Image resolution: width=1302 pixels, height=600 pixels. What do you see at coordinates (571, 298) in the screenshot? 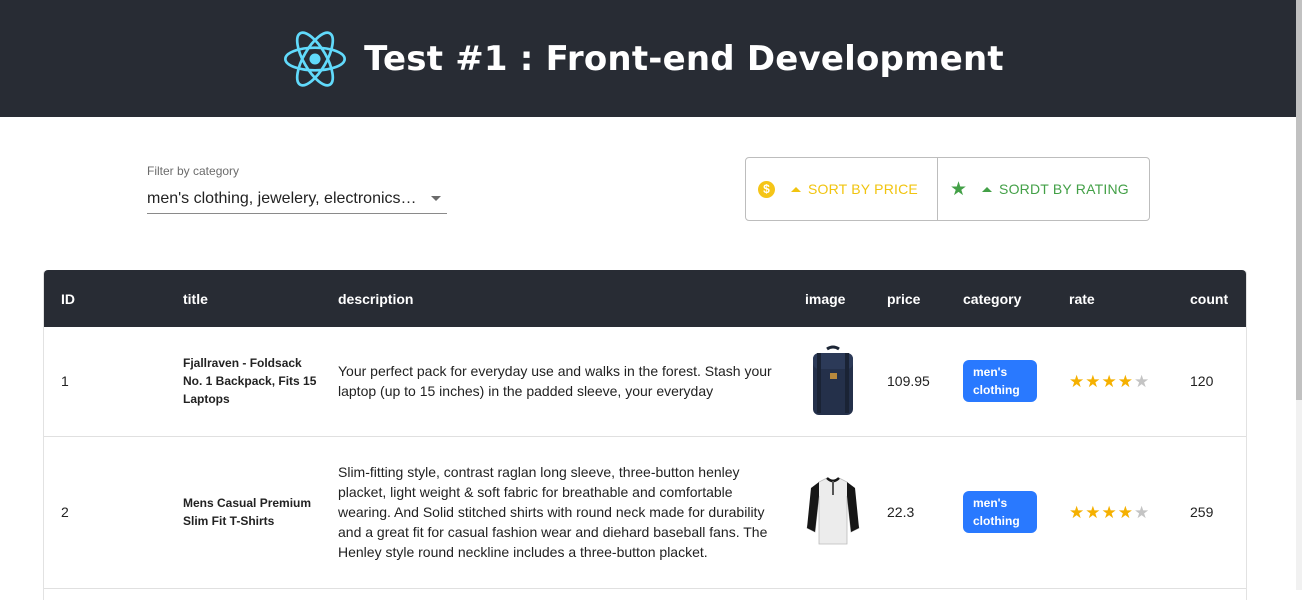
I see `column-header-description: description` at bounding box center [571, 298].